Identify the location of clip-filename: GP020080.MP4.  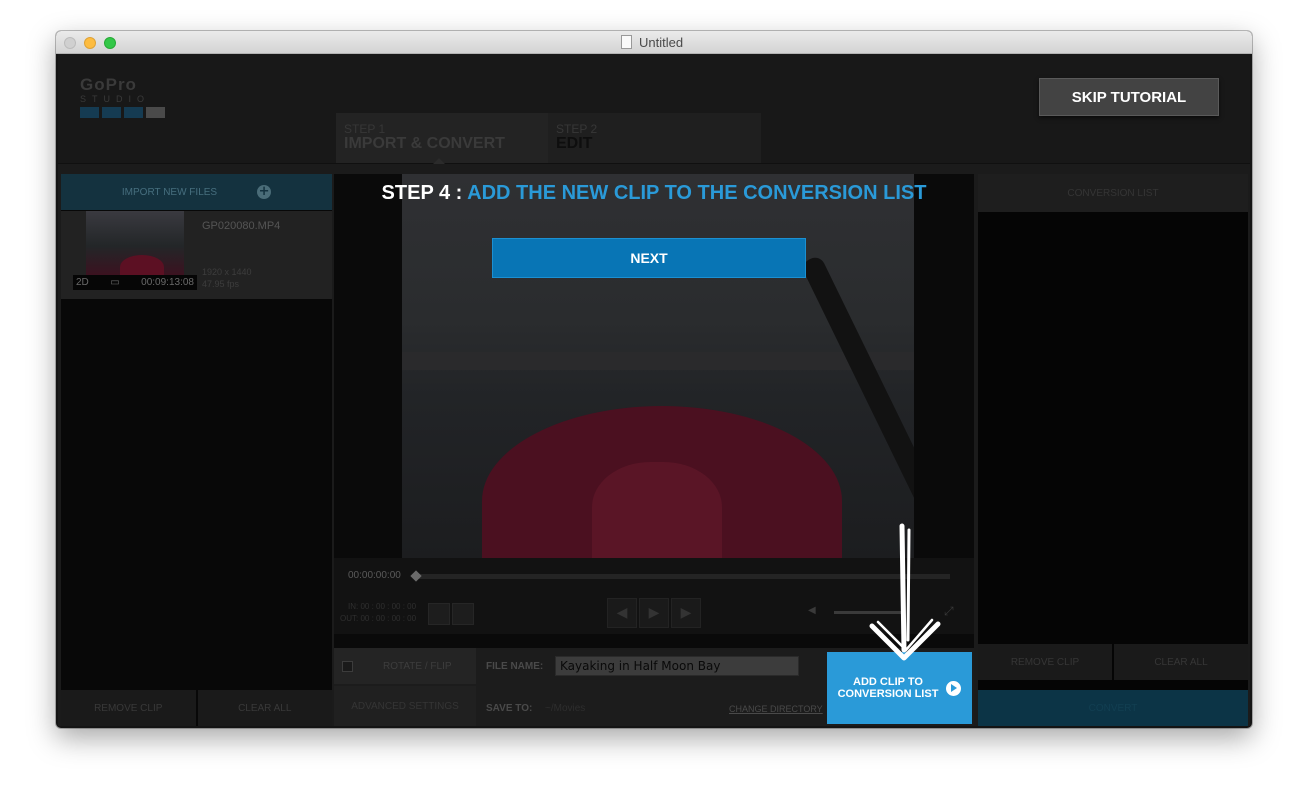
(241, 226).